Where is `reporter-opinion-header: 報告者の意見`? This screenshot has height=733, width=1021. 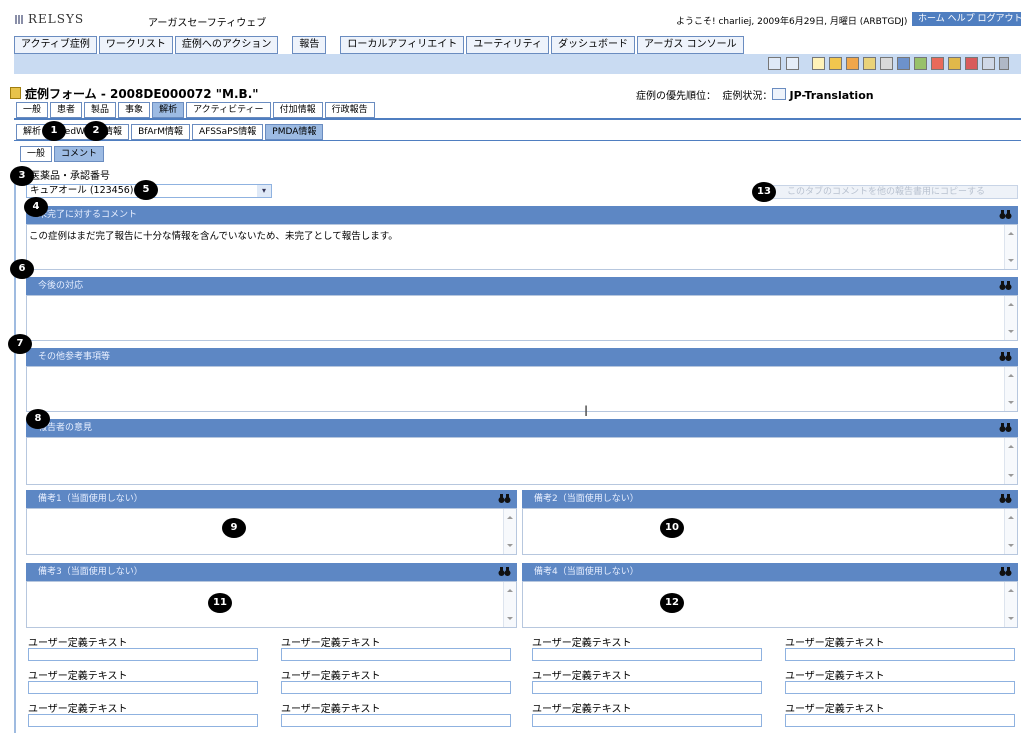 reporter-opinion-header: 報告者の意見 is located at coordinates (522, 428).